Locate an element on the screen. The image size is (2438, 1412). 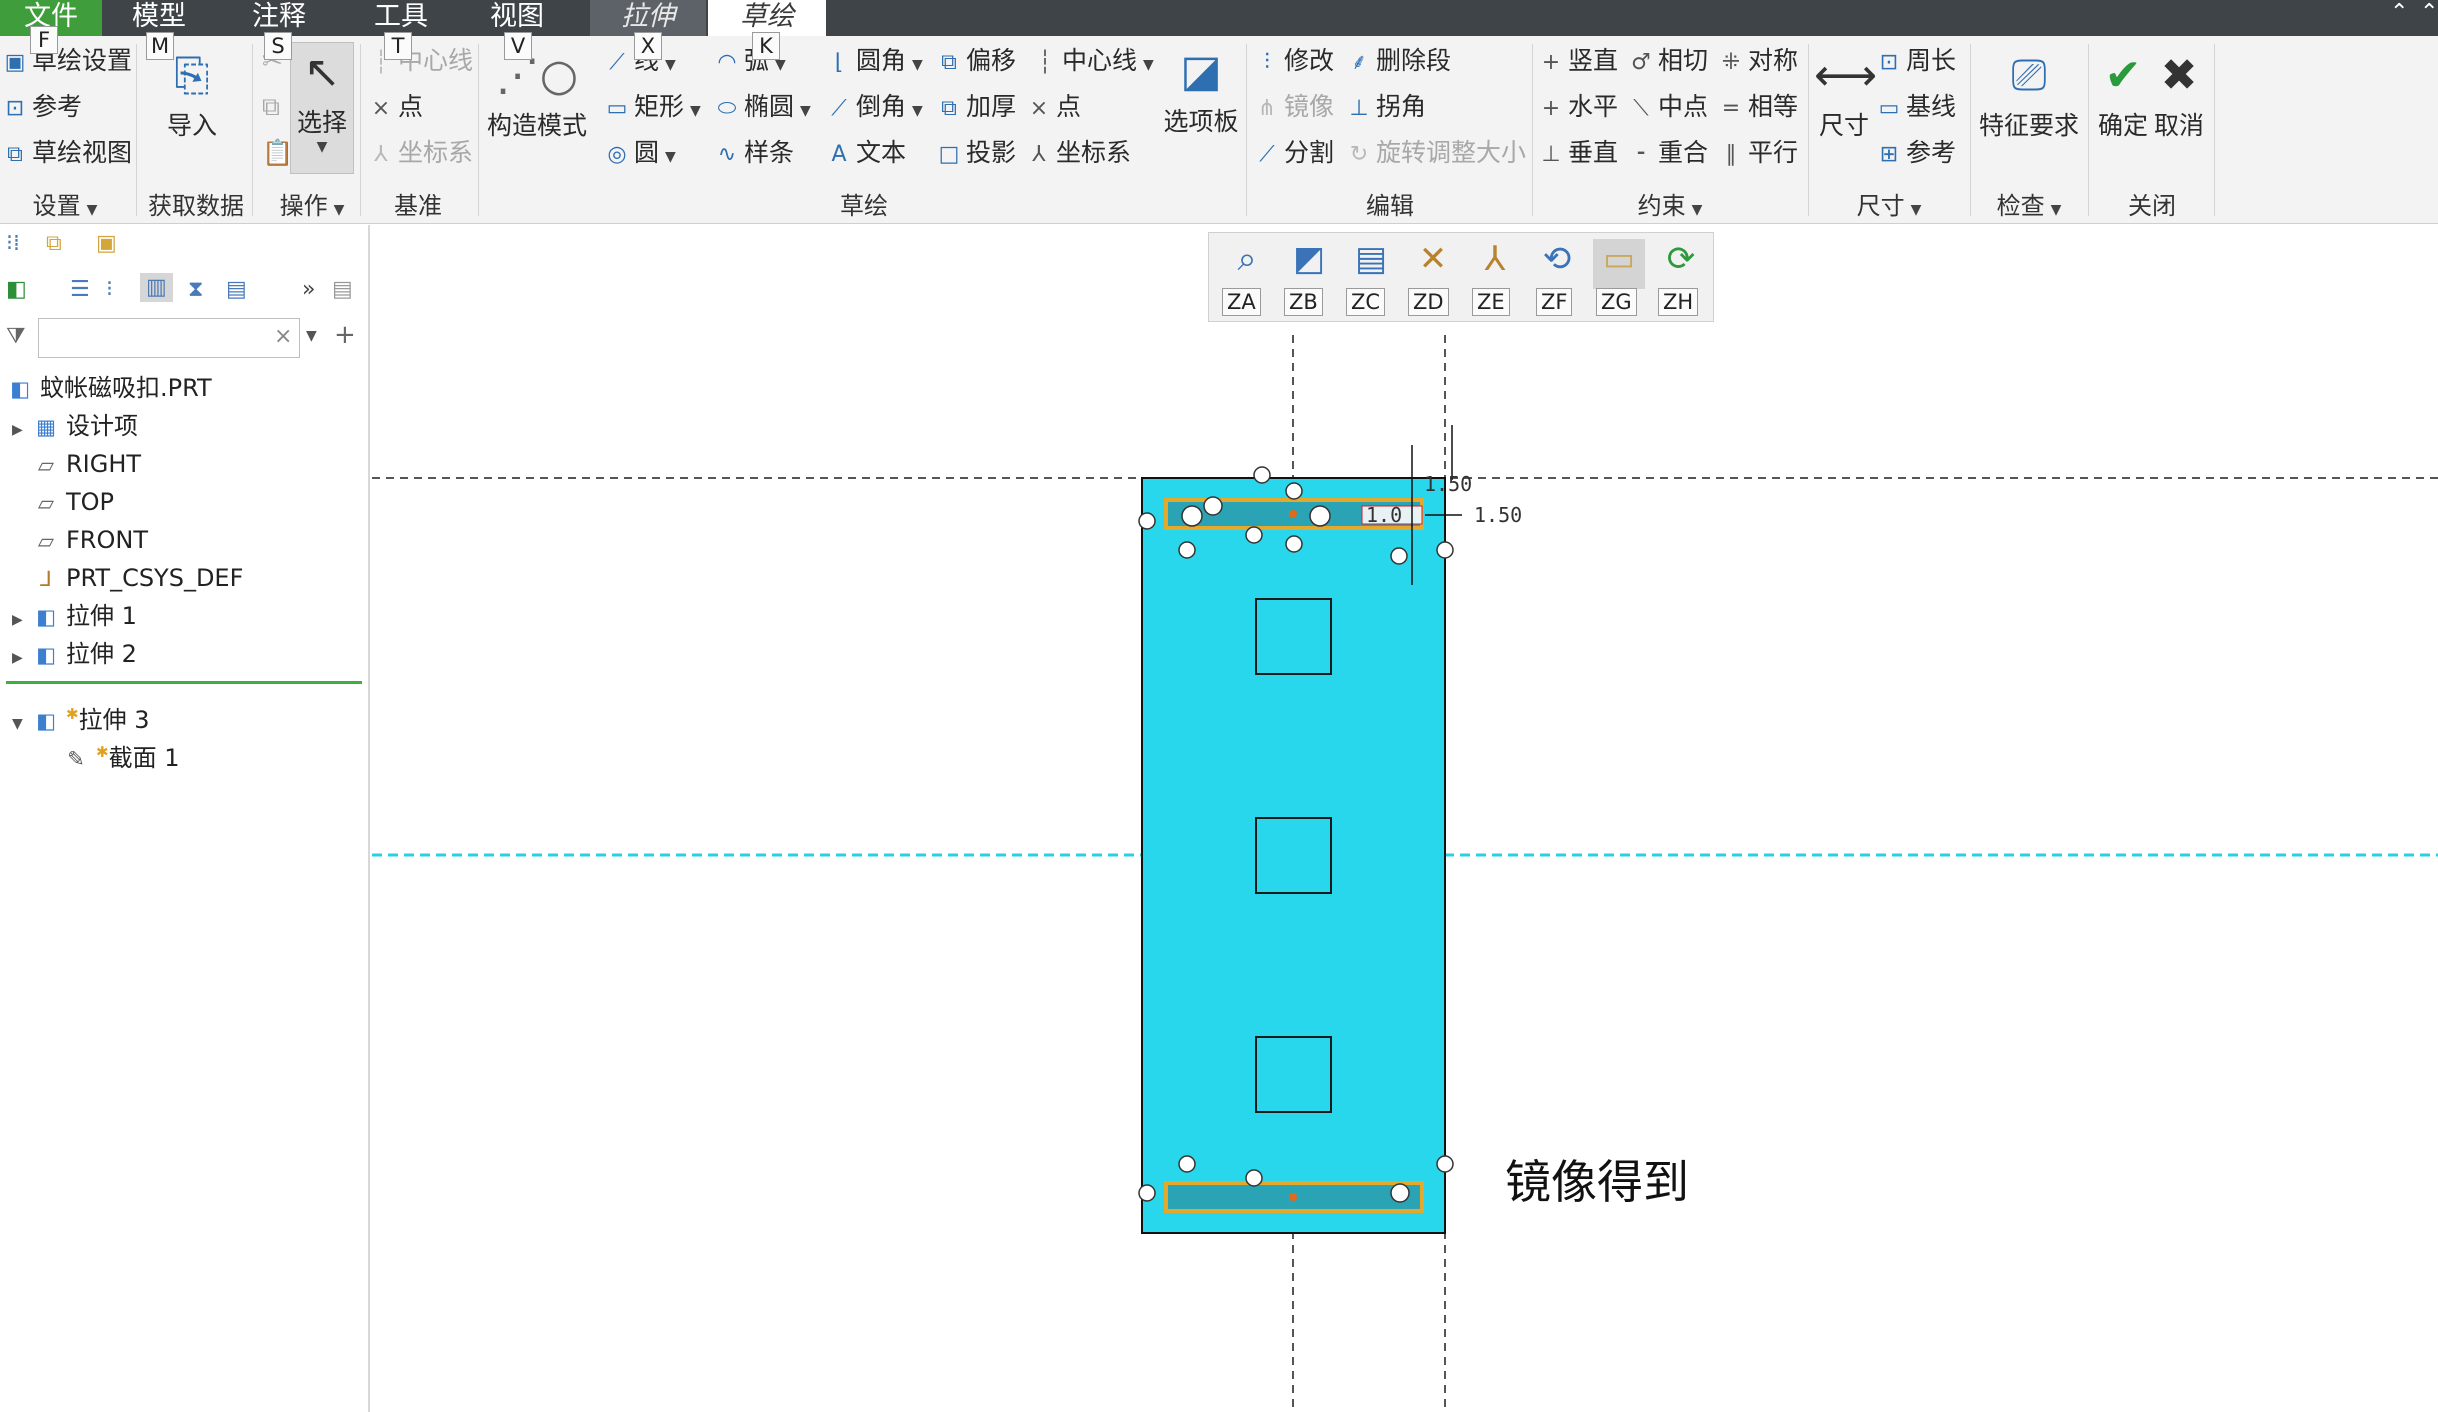
fillet-button: ⌊ 圆角 ▼ is located at coordinates (874, 63).